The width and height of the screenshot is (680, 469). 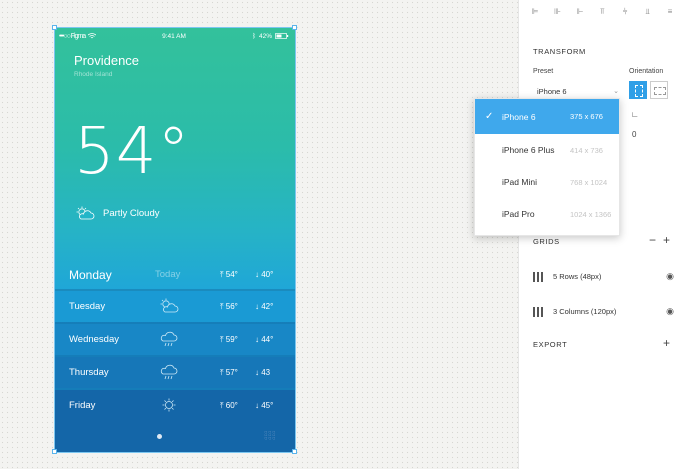 I want to click on distribute-icon: ≡, so click(x=670, y=12).